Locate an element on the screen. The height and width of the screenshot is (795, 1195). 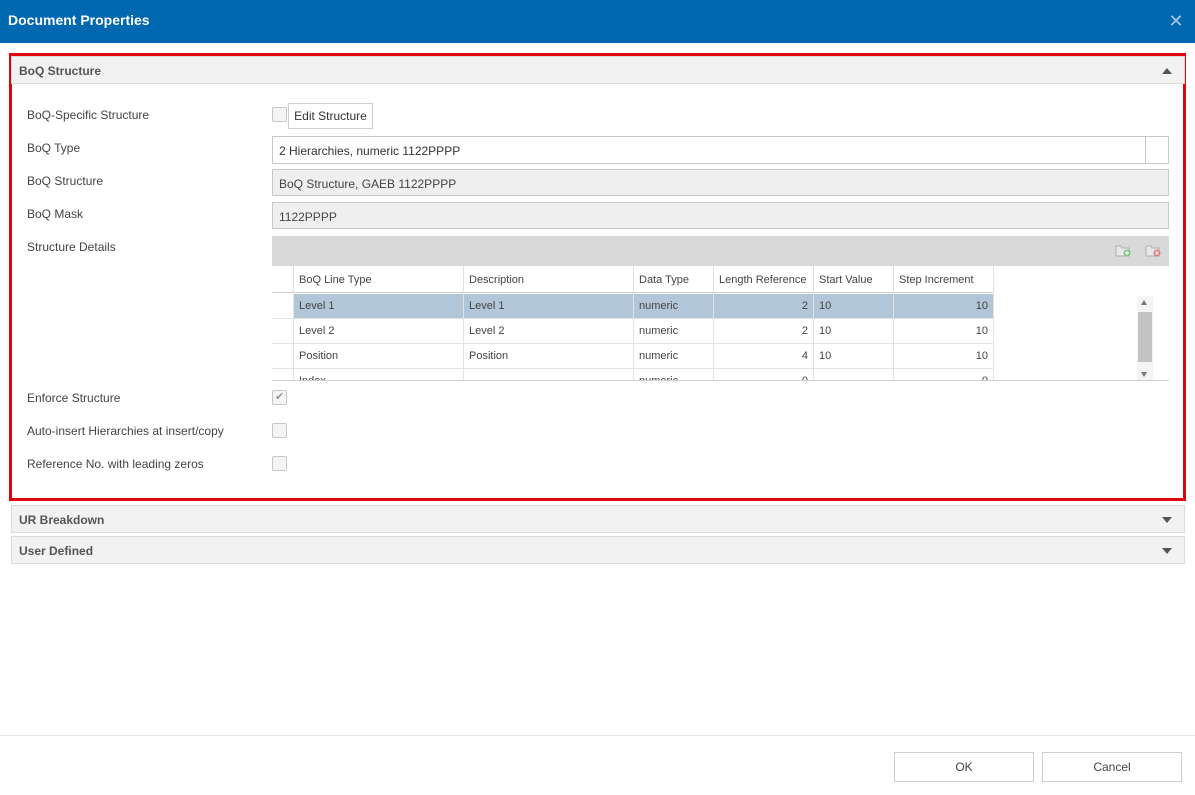
grid-header-cell: Start Value is located at coordinates (854, 279).